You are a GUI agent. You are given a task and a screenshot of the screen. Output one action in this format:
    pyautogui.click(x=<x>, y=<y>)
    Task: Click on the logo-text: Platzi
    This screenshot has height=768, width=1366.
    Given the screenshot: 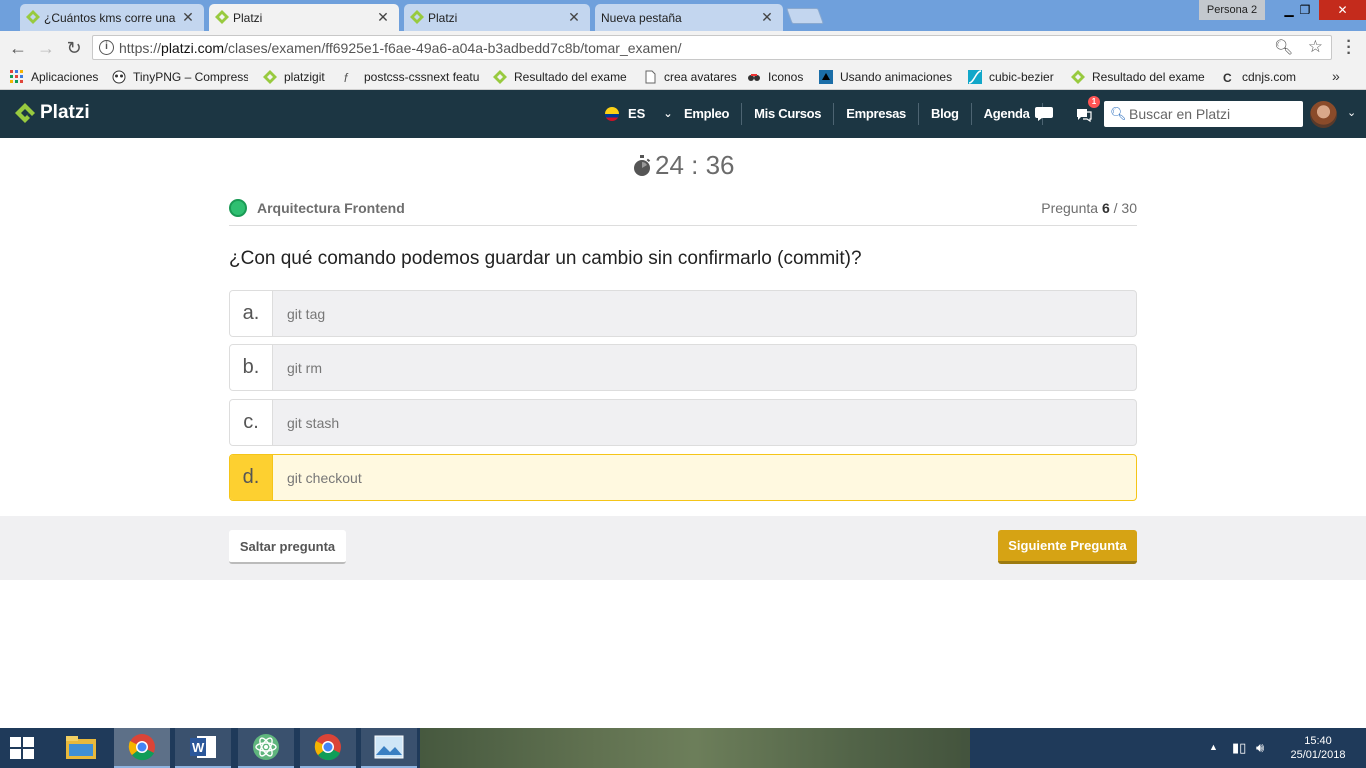 What is the action you would take?
    pyautogui.click(x=65, y=112)
    